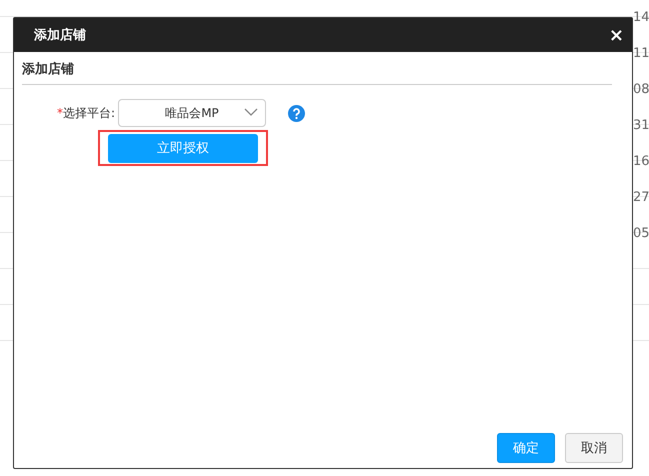  What do you see at coordinates (192, 113) in the screenshot?
I see `platform-select: 唯品会MP` at bounding box center [192, 113].